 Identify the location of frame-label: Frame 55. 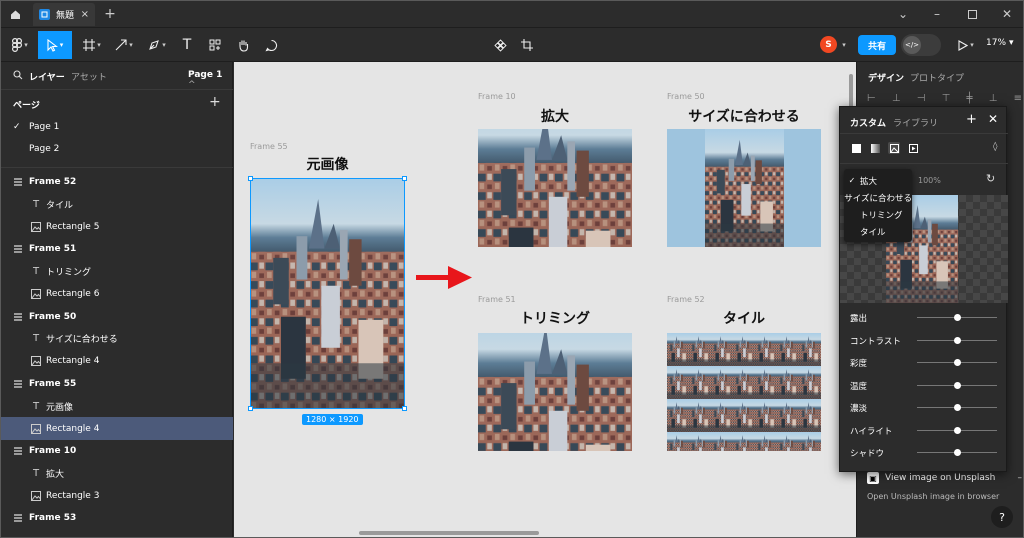
(269, 146).